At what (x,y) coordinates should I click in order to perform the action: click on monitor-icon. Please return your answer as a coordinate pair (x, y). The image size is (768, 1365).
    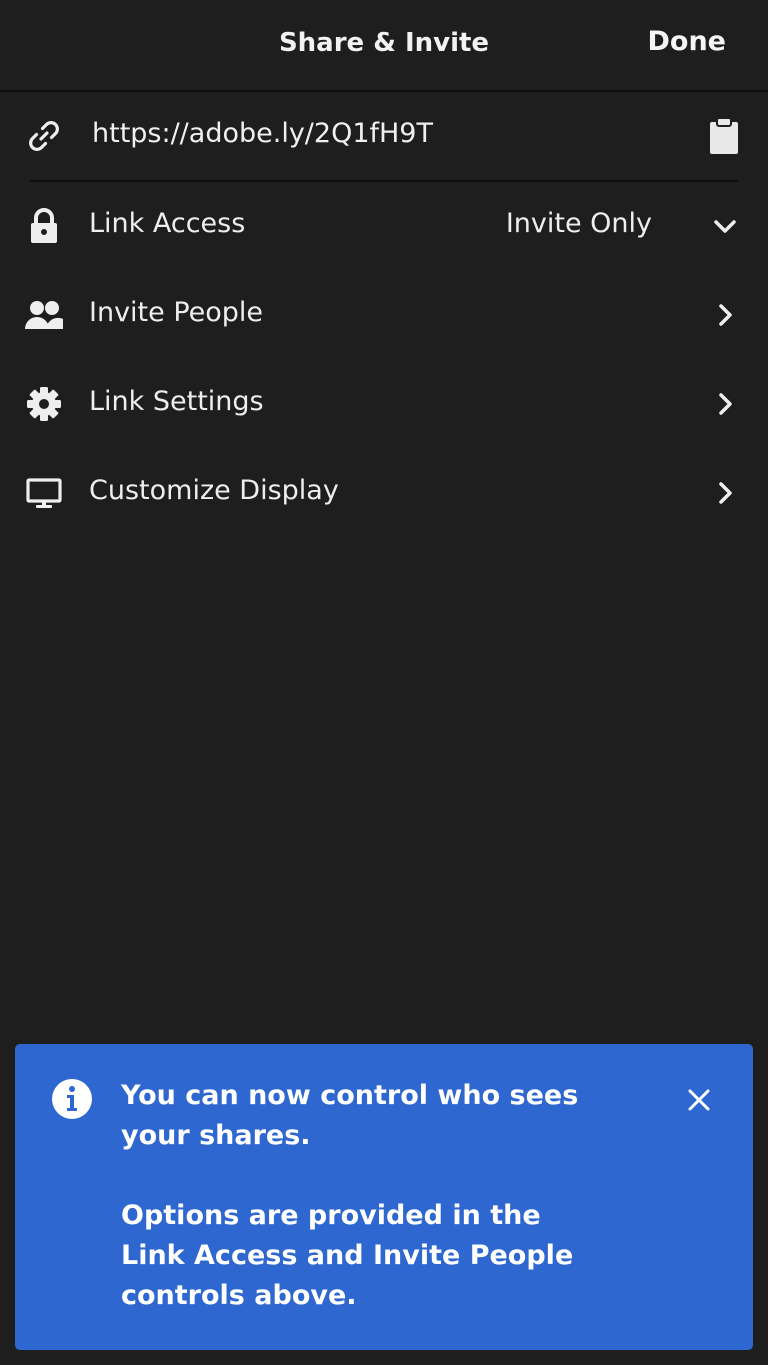
    Looking at the image, I should click on (44, 493).